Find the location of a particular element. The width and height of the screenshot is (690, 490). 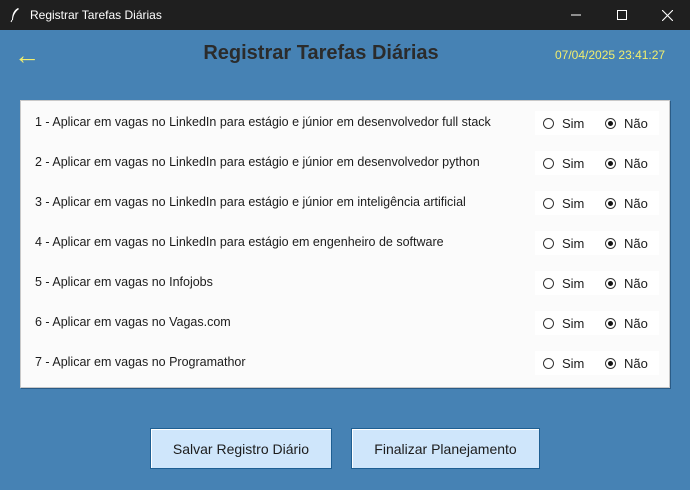

datetime-label: 07/04/2025 23:41:27 is located at coordinates (610, 55).